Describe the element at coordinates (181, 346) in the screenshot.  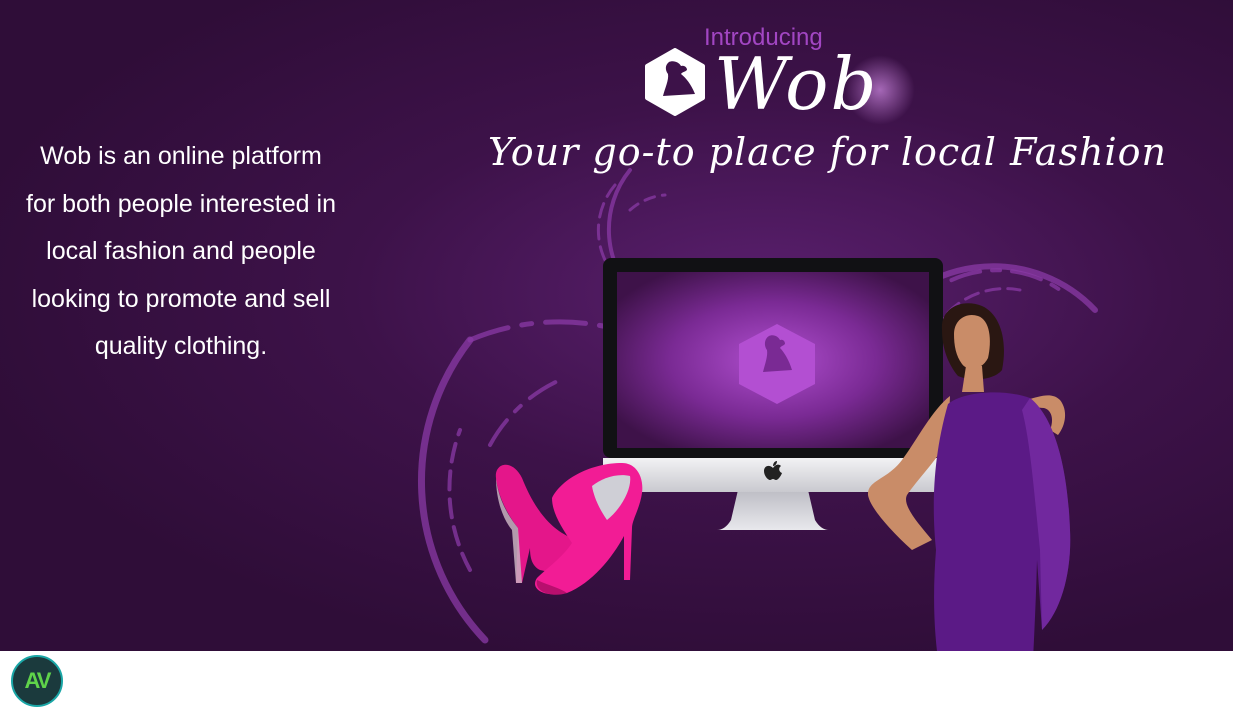
I see `description-line: quality clothing.` at that location.